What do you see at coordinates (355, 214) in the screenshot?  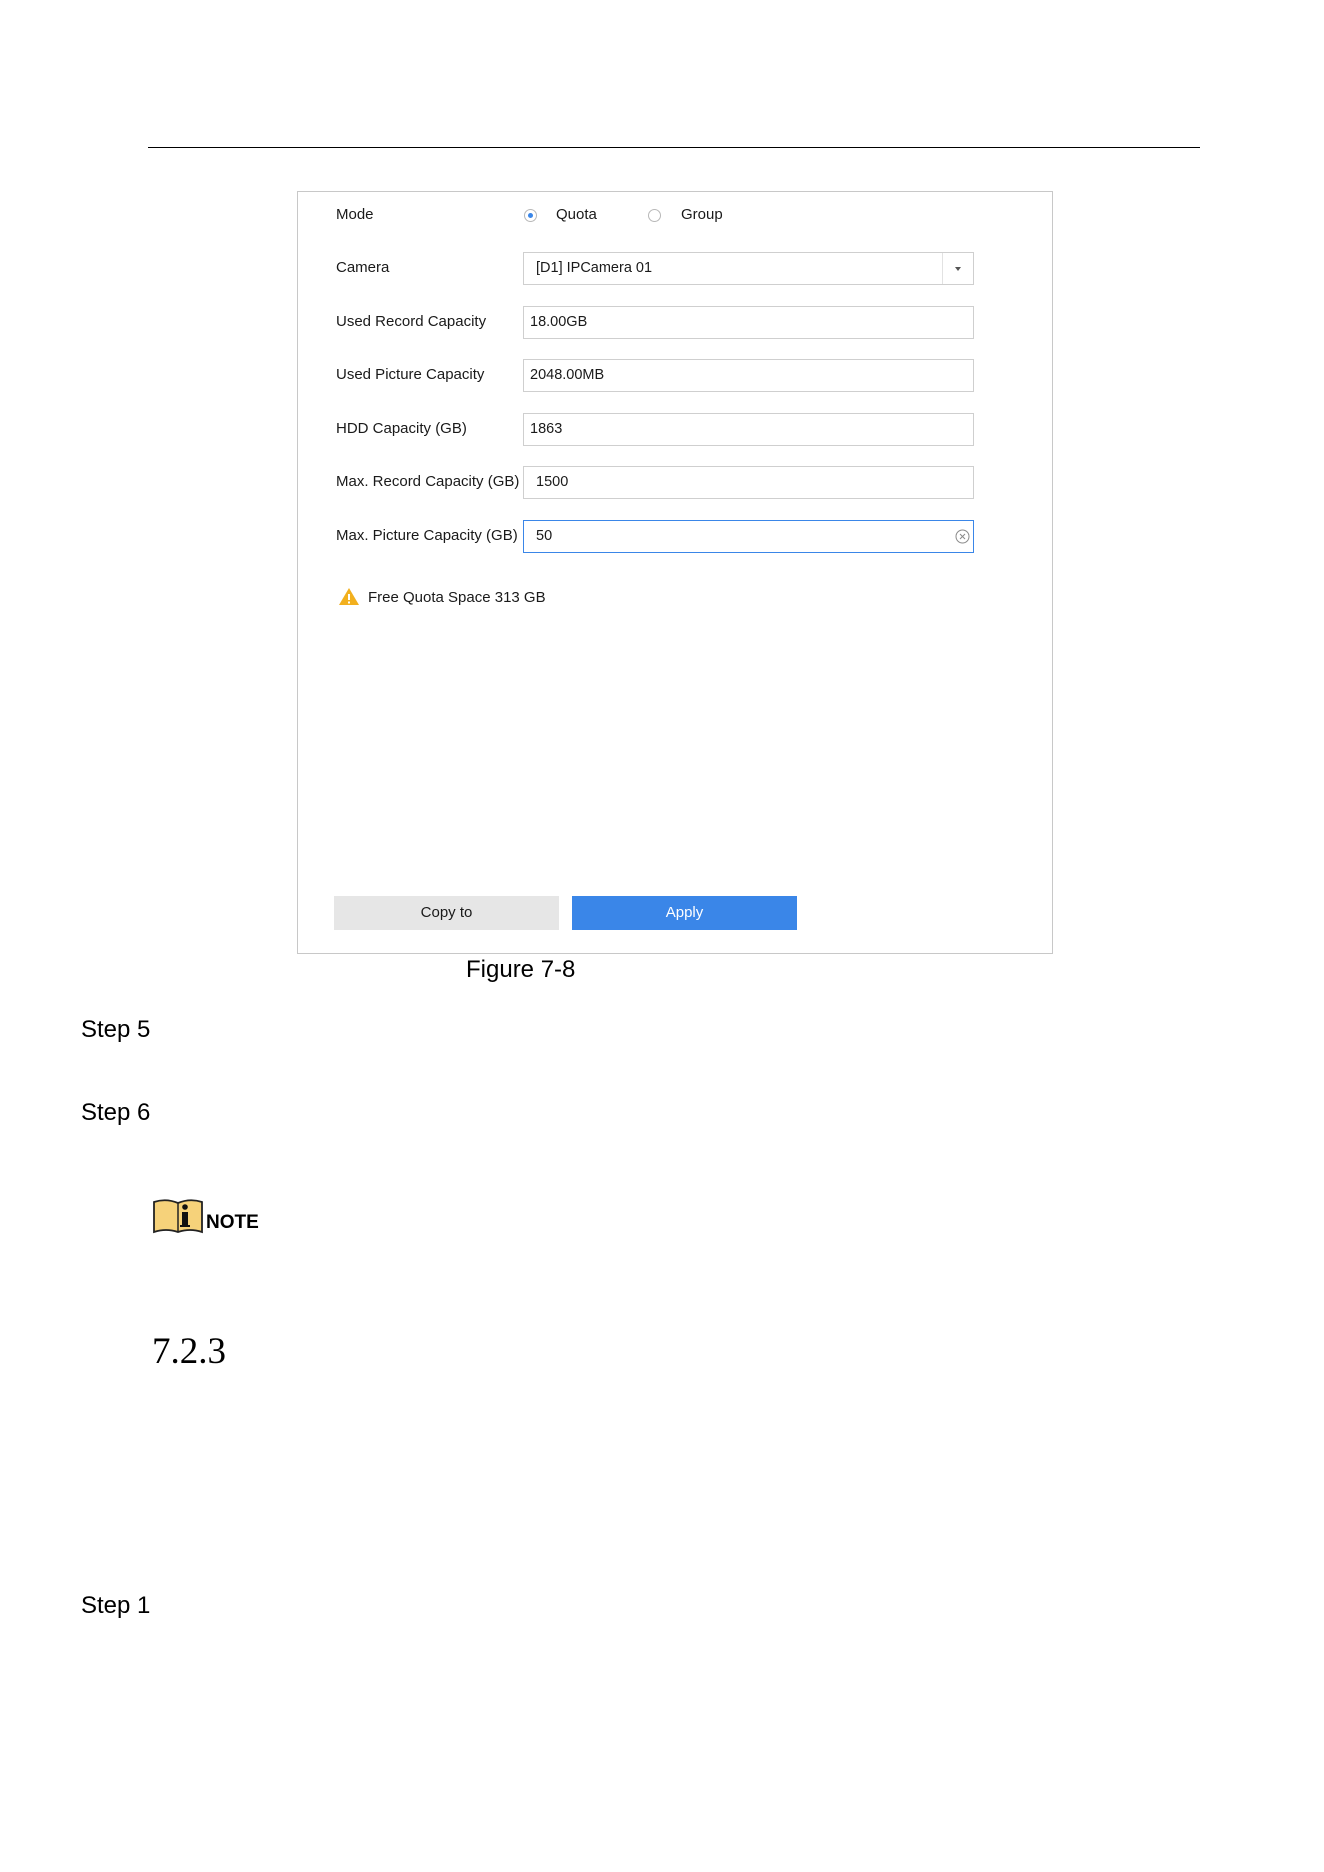 I see `mode-label: Mode` at bounding box center [355, 214].